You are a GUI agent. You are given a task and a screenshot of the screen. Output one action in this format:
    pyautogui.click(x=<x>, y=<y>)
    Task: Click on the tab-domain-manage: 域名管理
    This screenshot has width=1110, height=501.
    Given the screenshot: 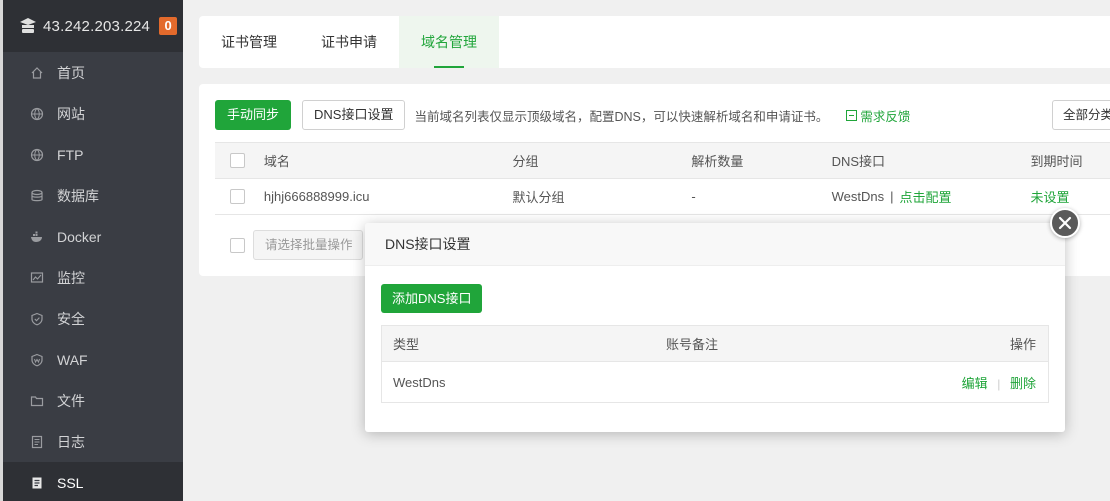 What is the action you would take?
    pyautogui.click(x=449, y=42)
    